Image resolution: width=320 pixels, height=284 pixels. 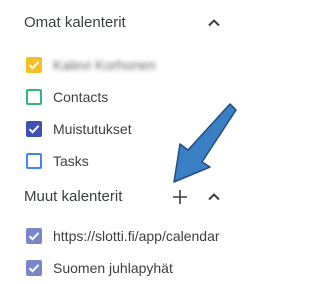 I want to click on calendar-item-label: https://slotti.fi/app/calendar, so click(x=136, y=236).